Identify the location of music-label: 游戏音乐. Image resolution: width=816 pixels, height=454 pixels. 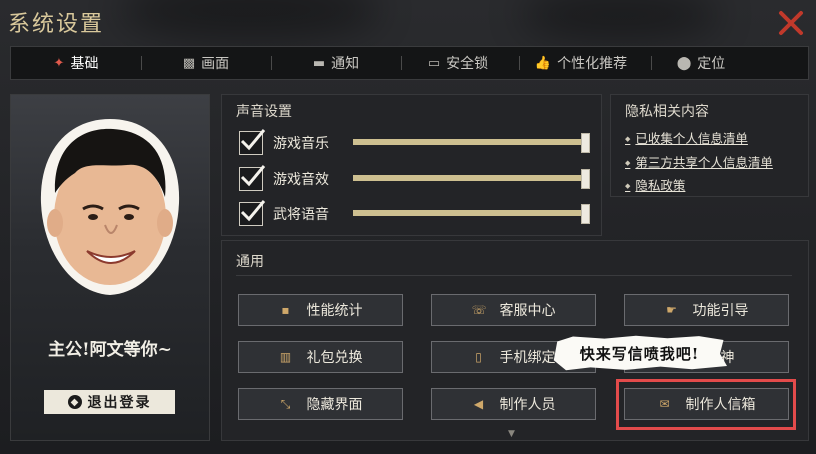
(301, 144).